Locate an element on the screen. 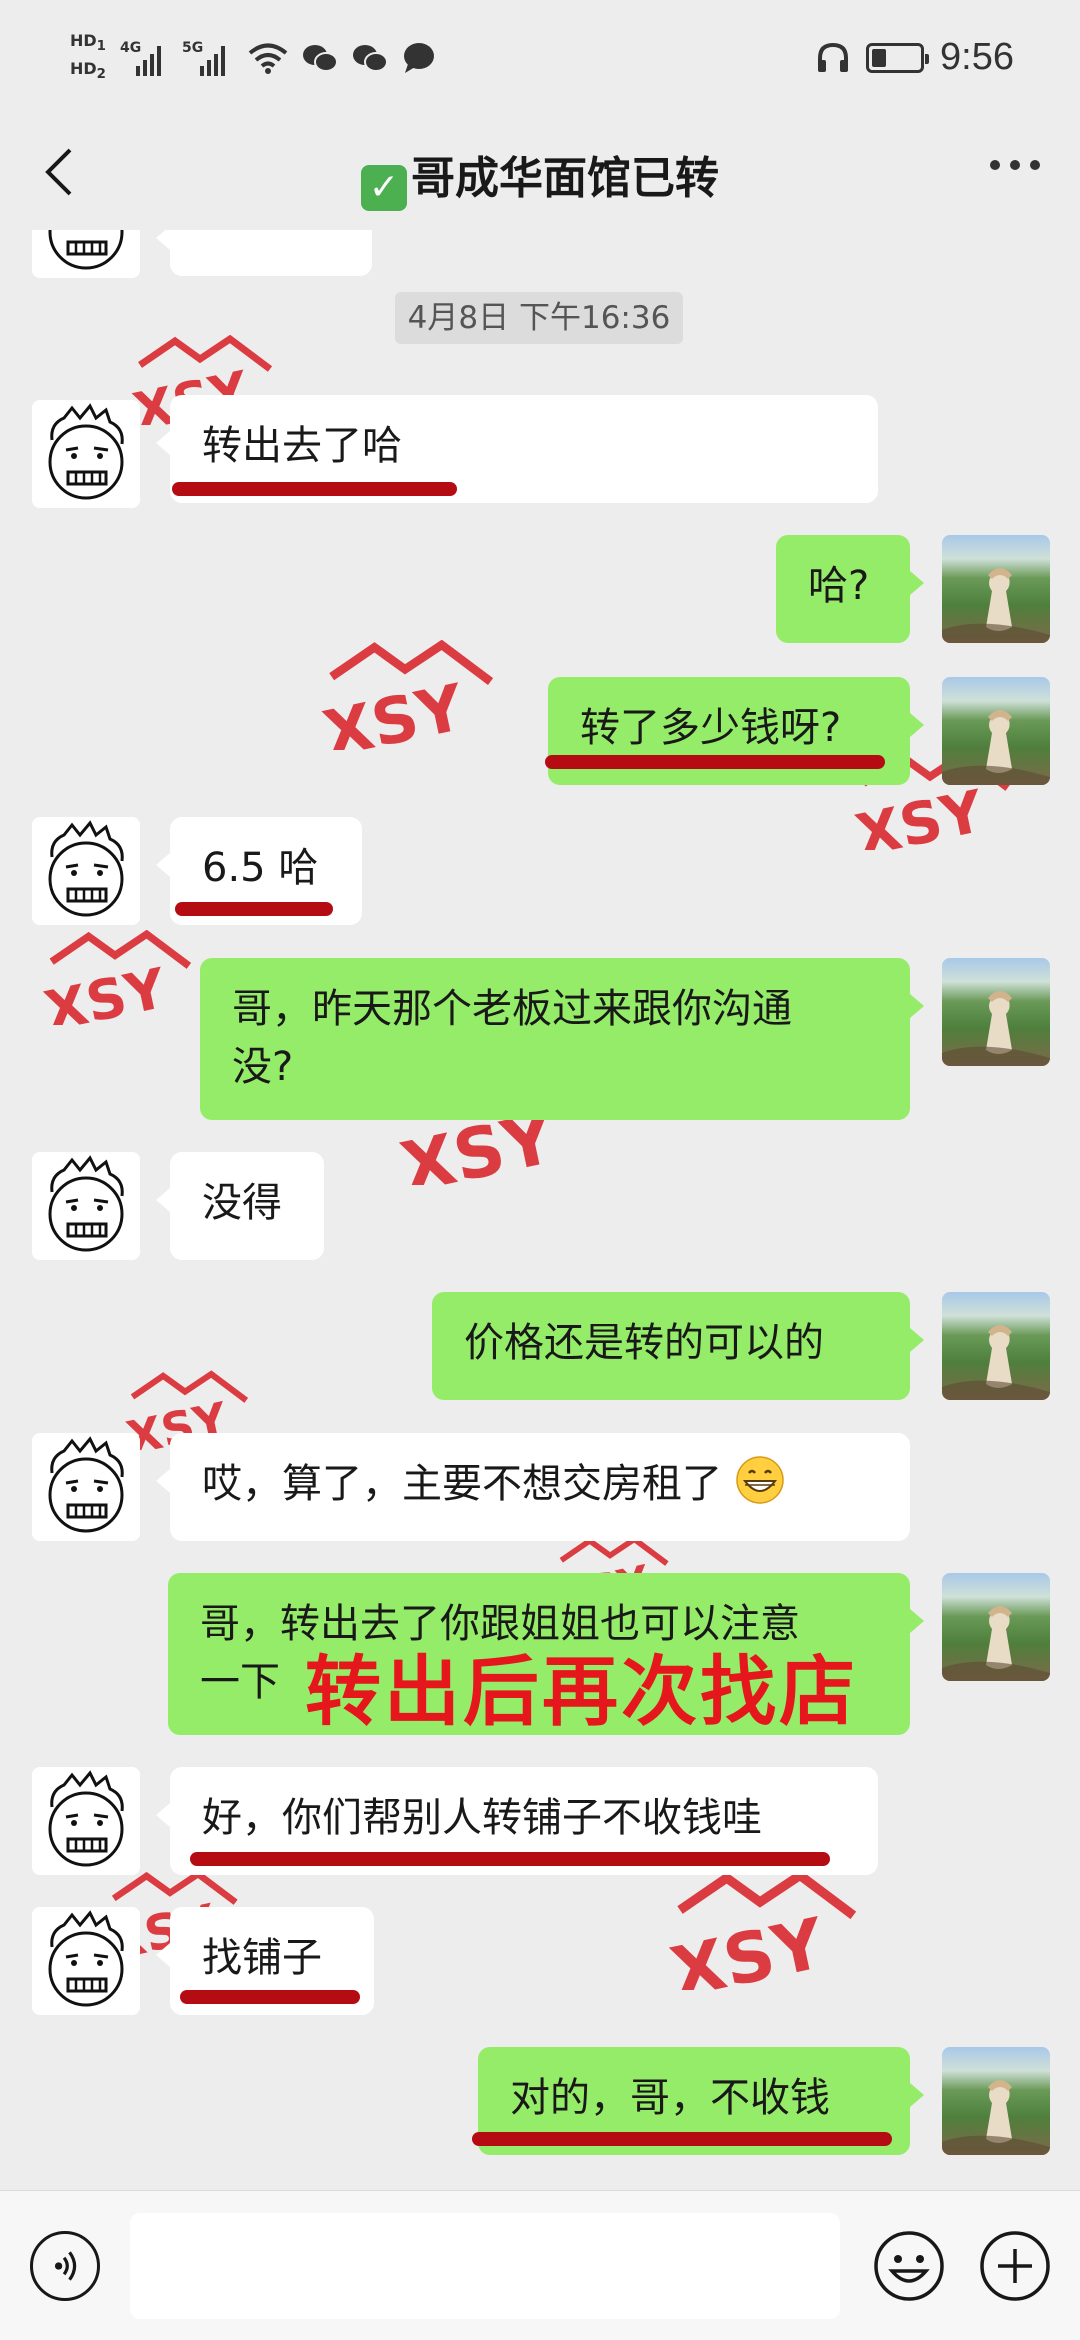 The height and width of the screenshot is (2340, 1080). clock: 9:56 is located at coordinates (977, 57).